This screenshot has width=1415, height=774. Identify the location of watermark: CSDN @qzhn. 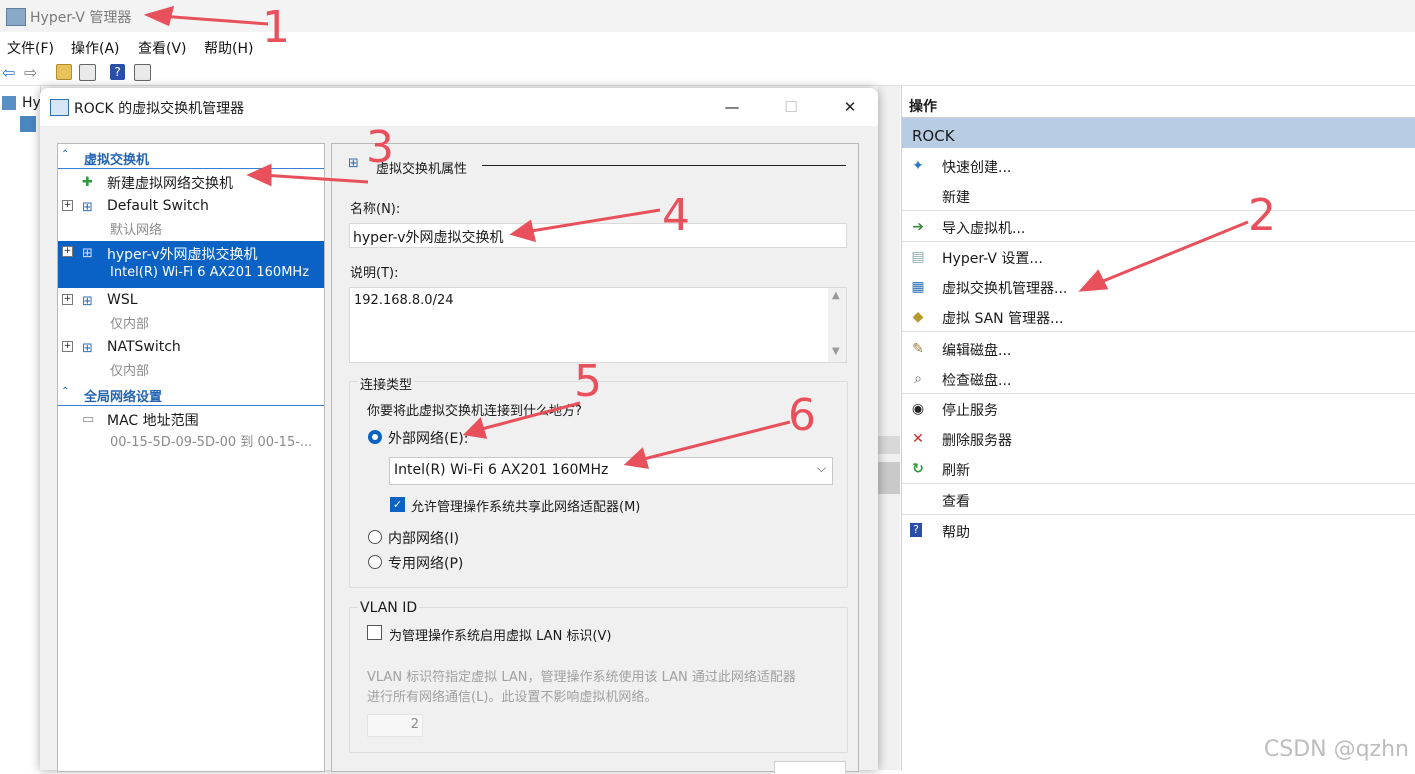
(1336, 749).